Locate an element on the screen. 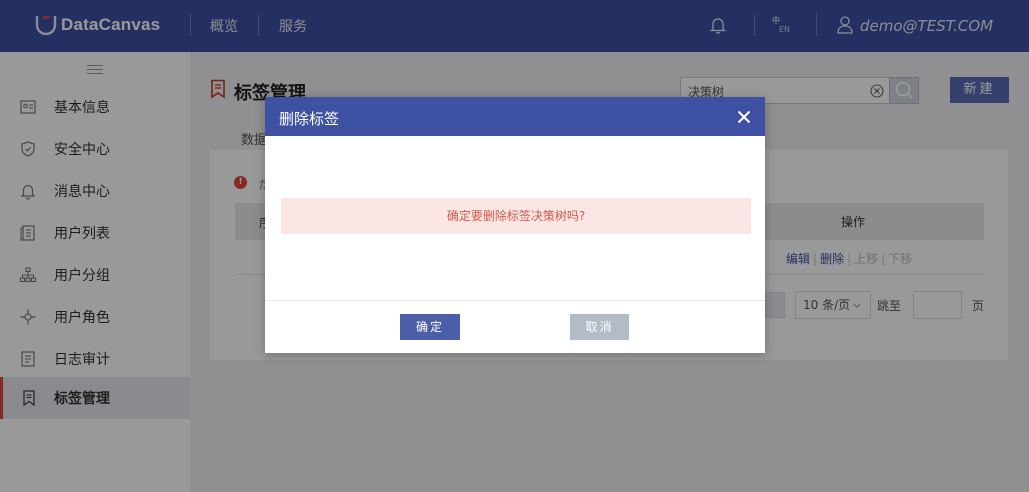 The height and width of the screenshot is (492, 1029). dialog-title: 删除标签 is located at coordinates (309, 119).